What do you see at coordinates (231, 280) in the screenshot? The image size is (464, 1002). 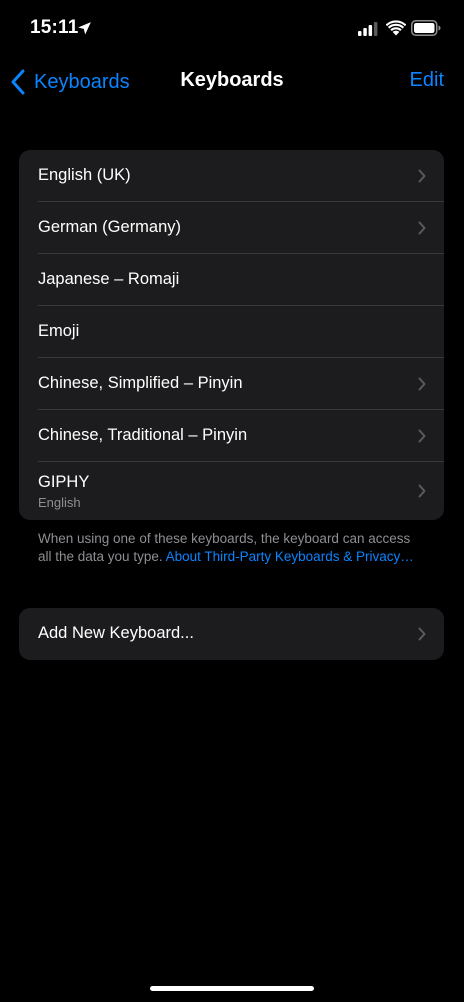 I see `keyboard-row-japanese-romaji: Japanese – Romaji` at bounding box center [231, 280].